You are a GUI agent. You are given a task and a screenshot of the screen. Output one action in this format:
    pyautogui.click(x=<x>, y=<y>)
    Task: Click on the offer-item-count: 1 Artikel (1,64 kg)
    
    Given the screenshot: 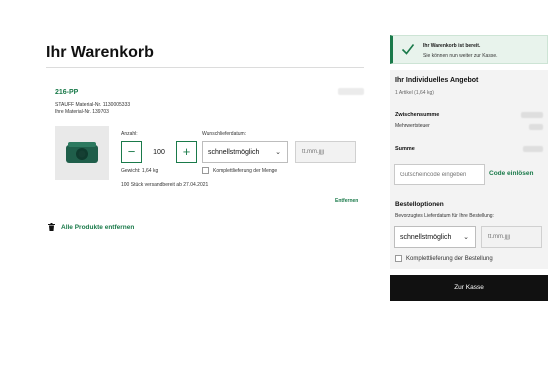 What is the action you would take?
    pyautogui.click(x=414, y=93)
    